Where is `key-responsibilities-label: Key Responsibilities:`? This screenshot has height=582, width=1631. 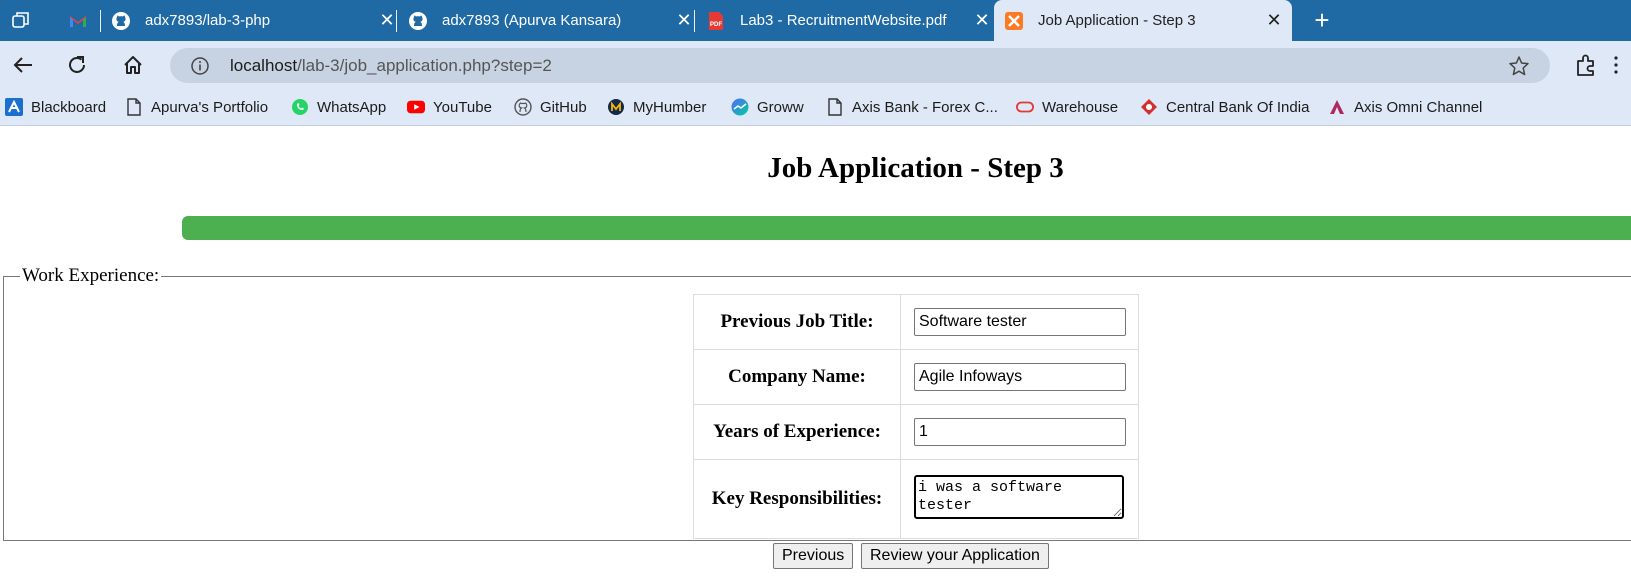
key-responsibilities-label: Key Responsibilities: is located at coordinates (797, 499).